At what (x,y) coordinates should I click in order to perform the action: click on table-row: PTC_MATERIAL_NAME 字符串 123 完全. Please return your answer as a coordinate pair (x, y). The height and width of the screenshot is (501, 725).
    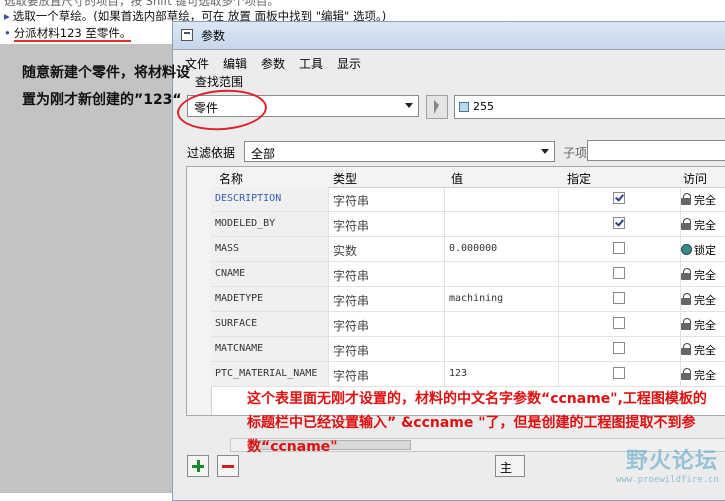
    Looking at the image, I should click on (468, 374).